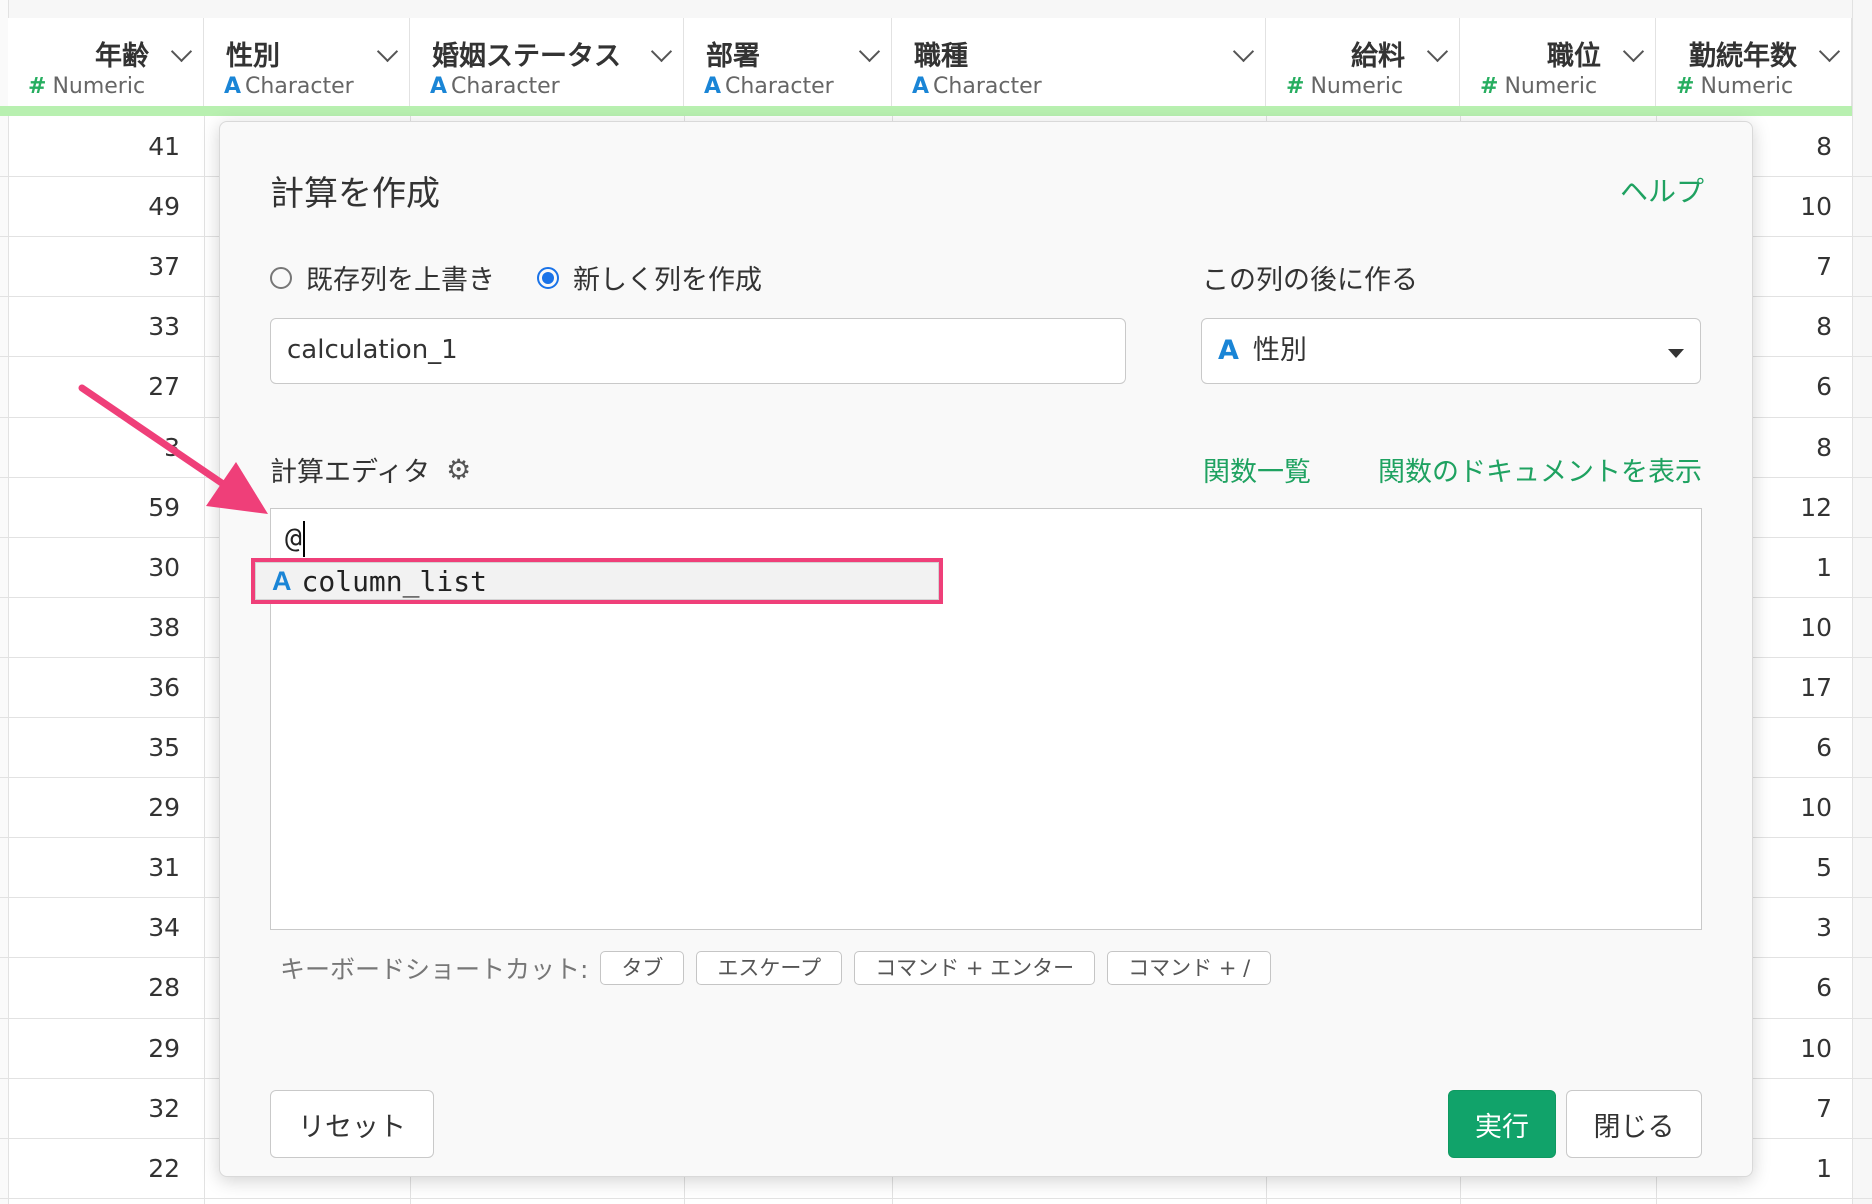 The height and width of the screenshot is (1204, 1872). What do you see at coordinates (642, 968) in the screenshot?
I see `shortcut-tab: タブ` at bounding box center [642, 968].